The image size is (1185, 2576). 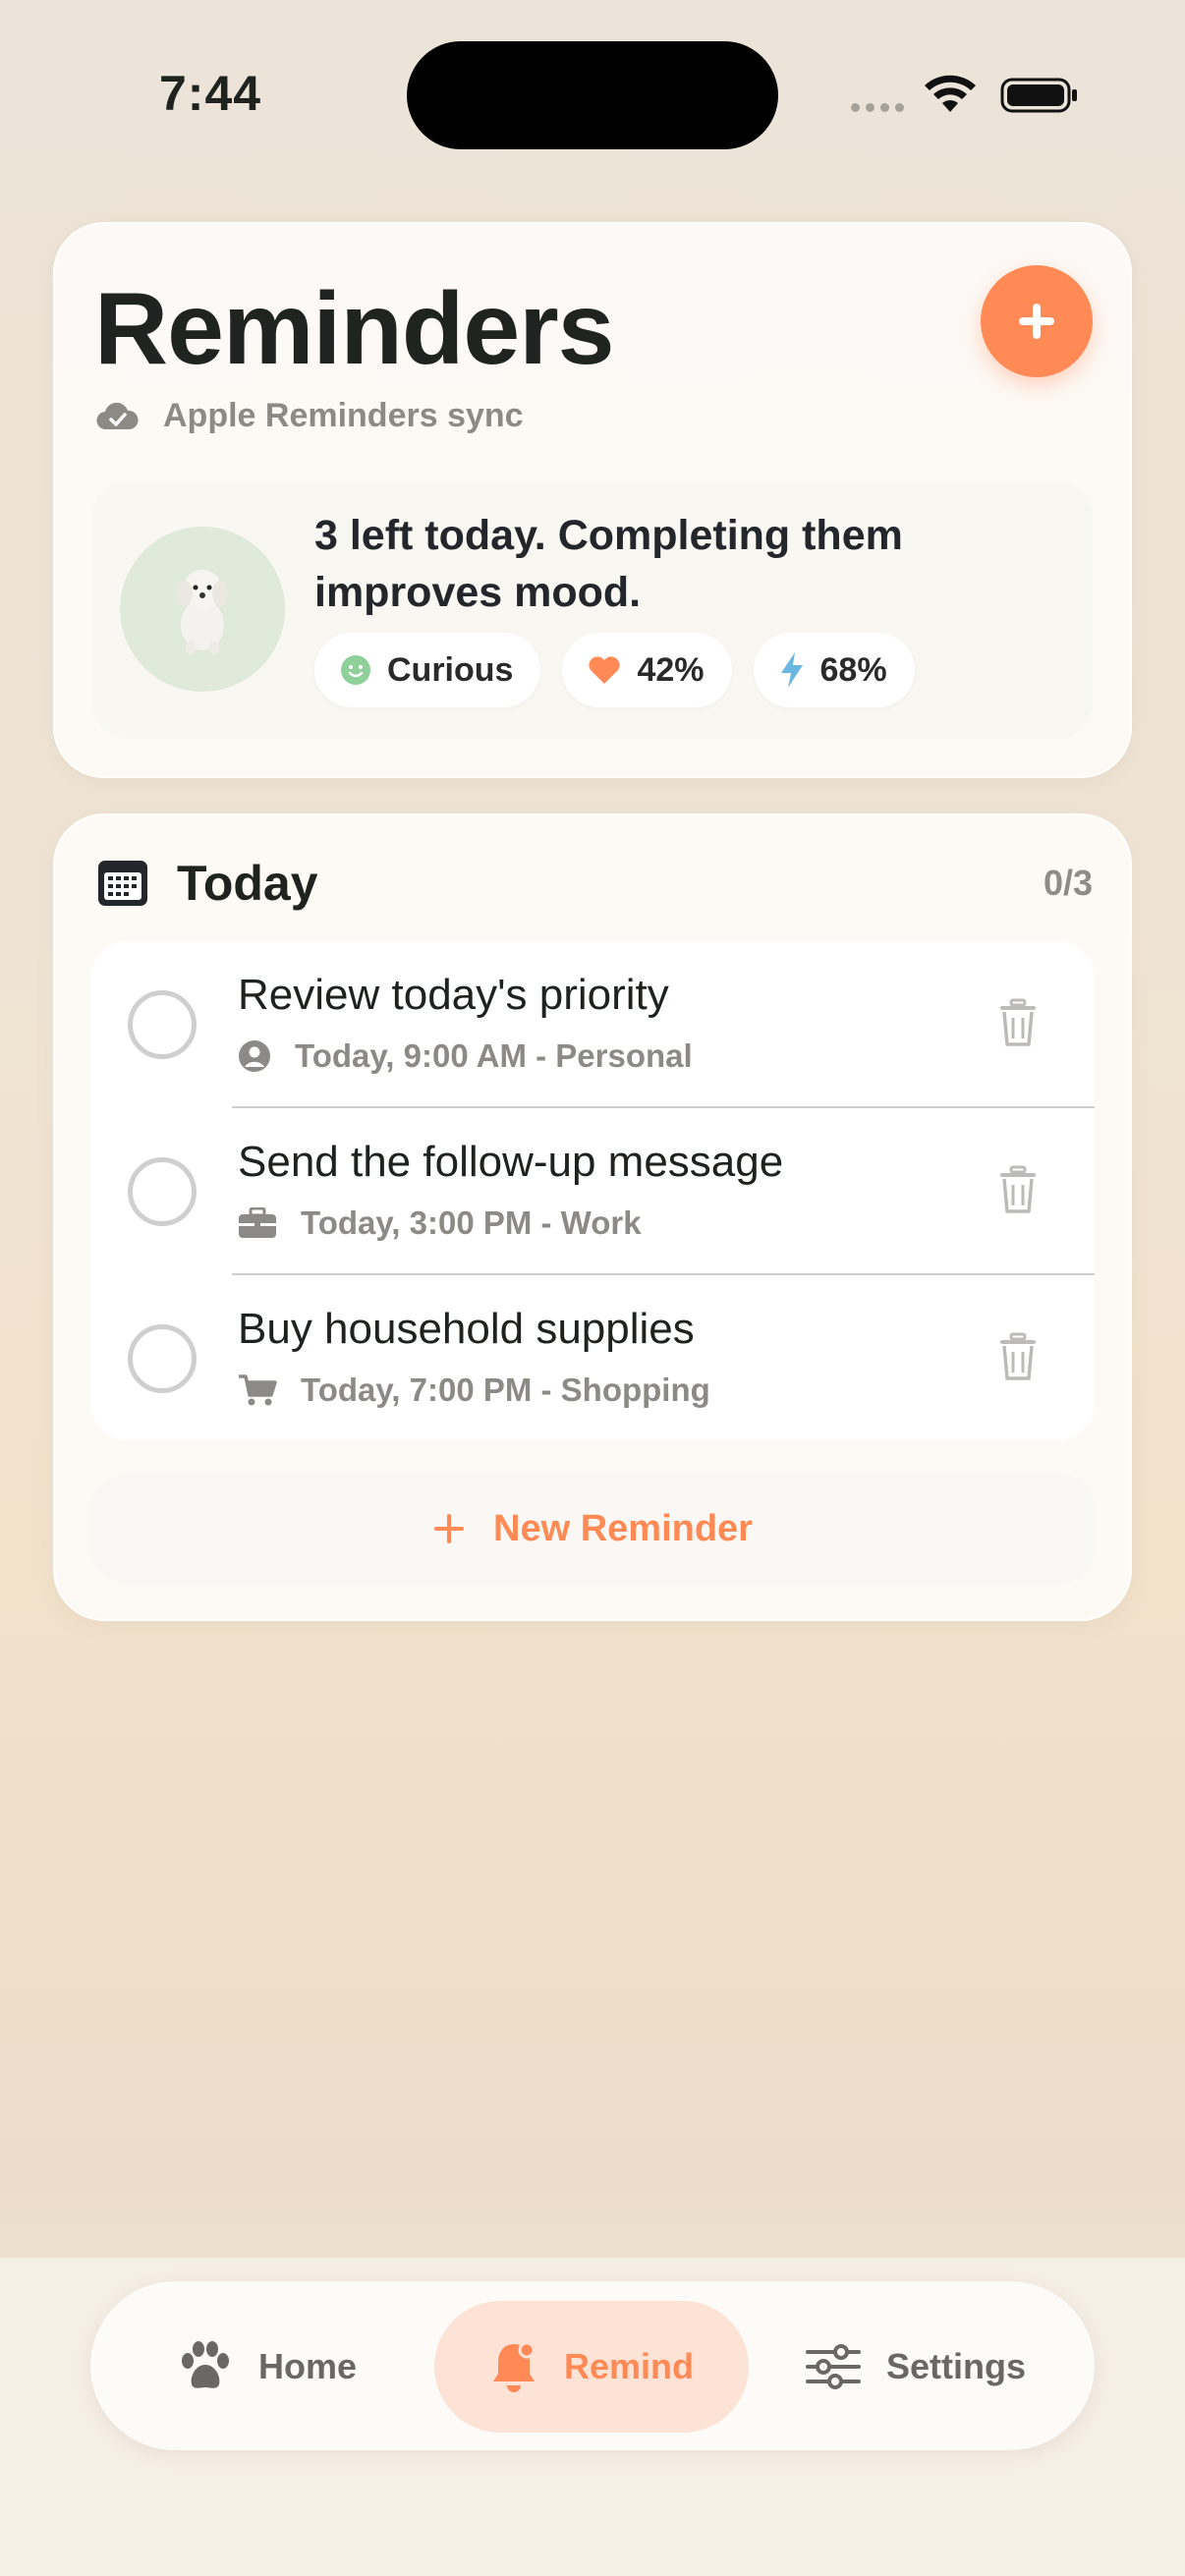 I want to click on heart-icon, so click(x=605, y=670).